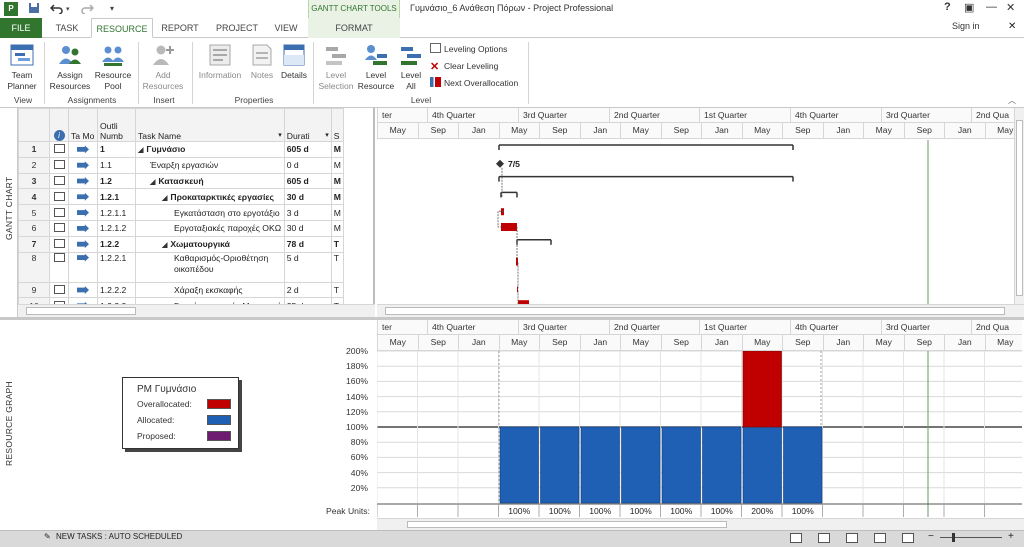  What do you see at coordinates (286, 28) in the screenshot?
I see `tab-view: VIEW` at bounding box center [286, 28].